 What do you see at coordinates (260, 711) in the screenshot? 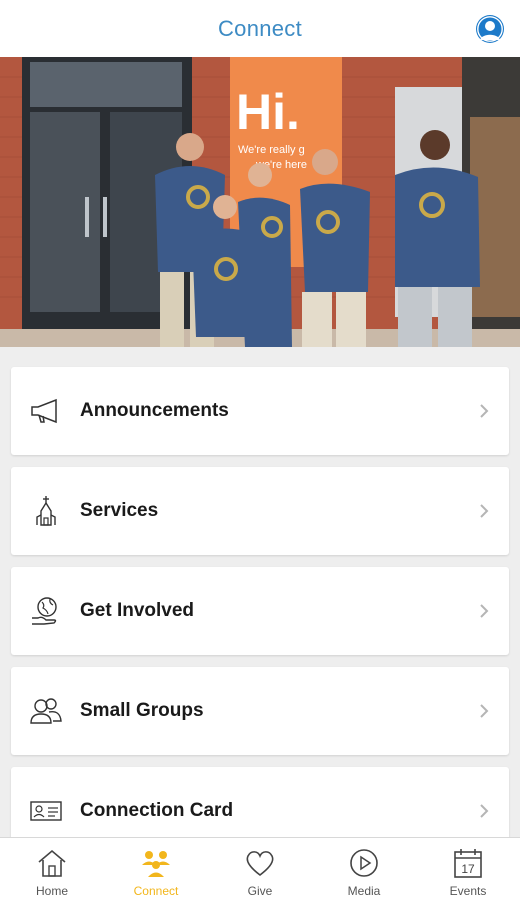
I see `menu-item-small-groups: Small Groups` at bounding box center [260, 711].